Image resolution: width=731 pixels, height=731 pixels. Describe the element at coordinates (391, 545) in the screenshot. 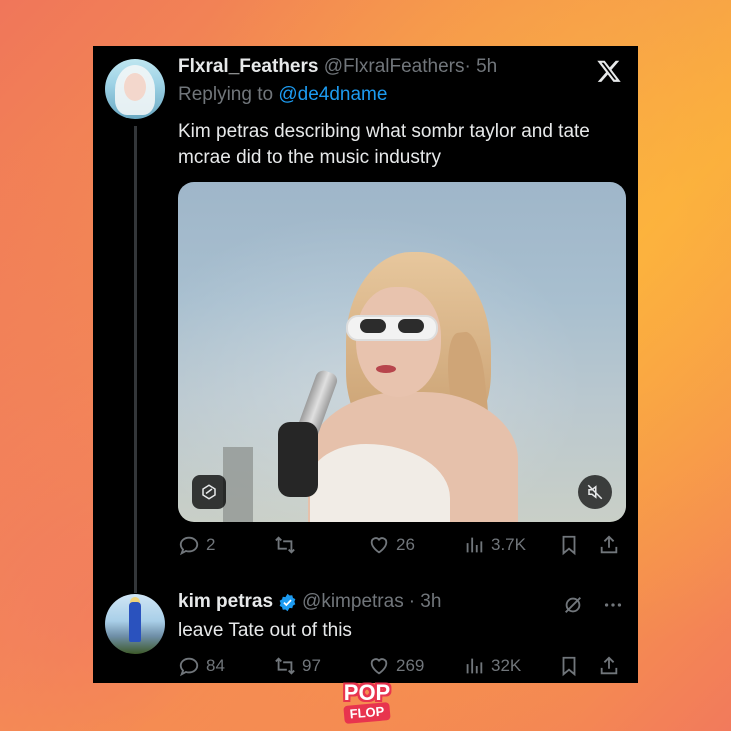

I see `like-button: 26` at that location.